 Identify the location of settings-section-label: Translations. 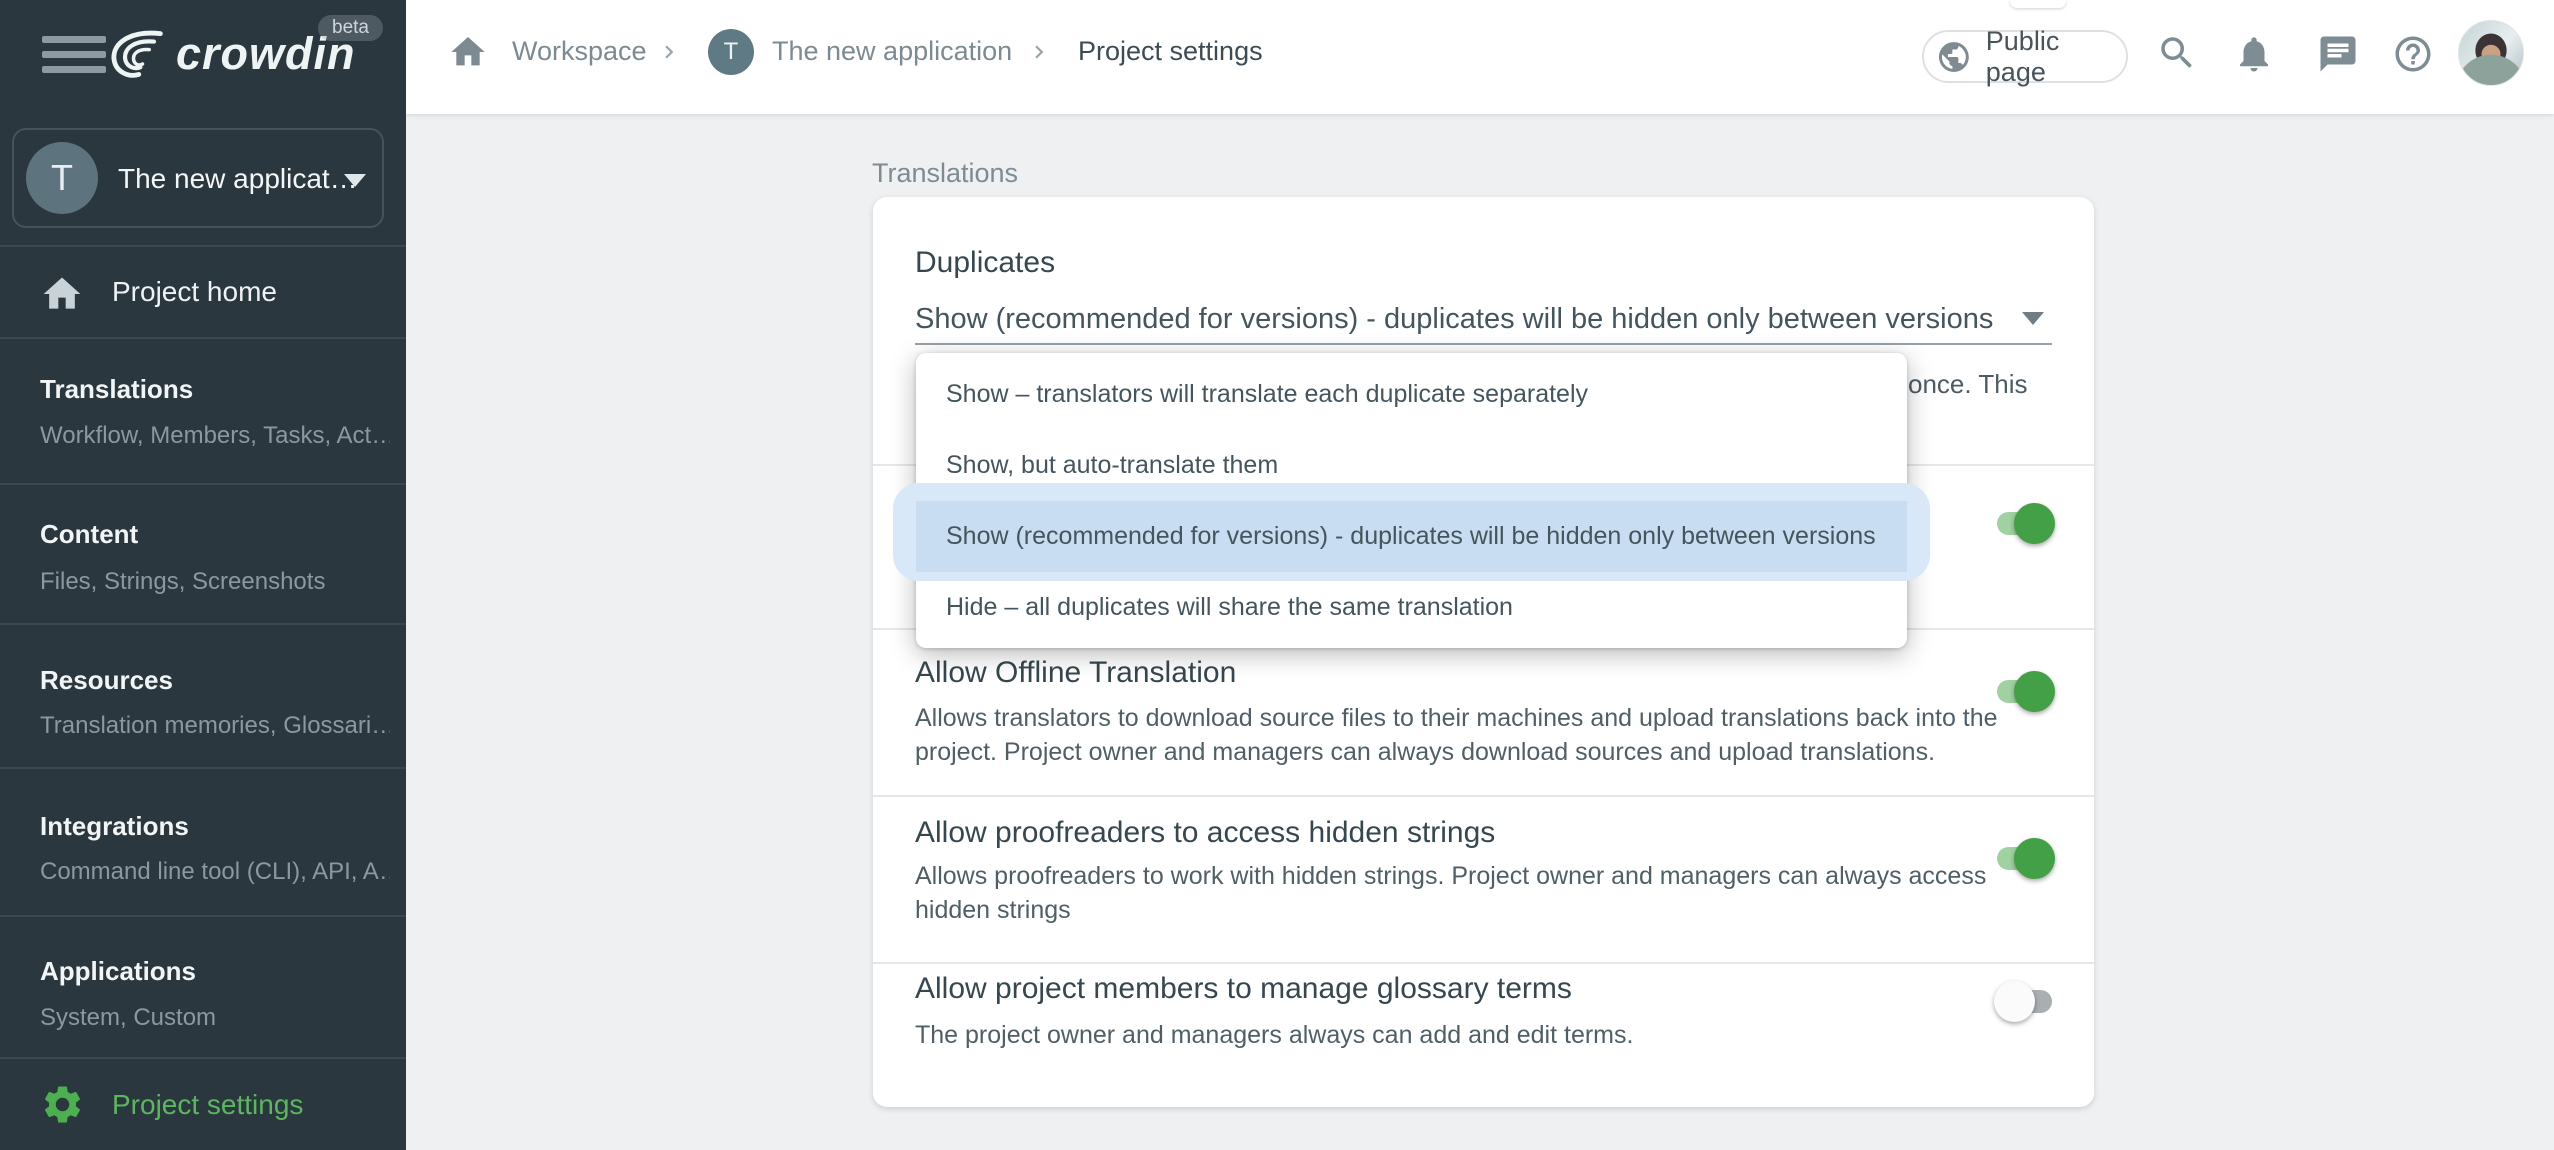
(945, 173).